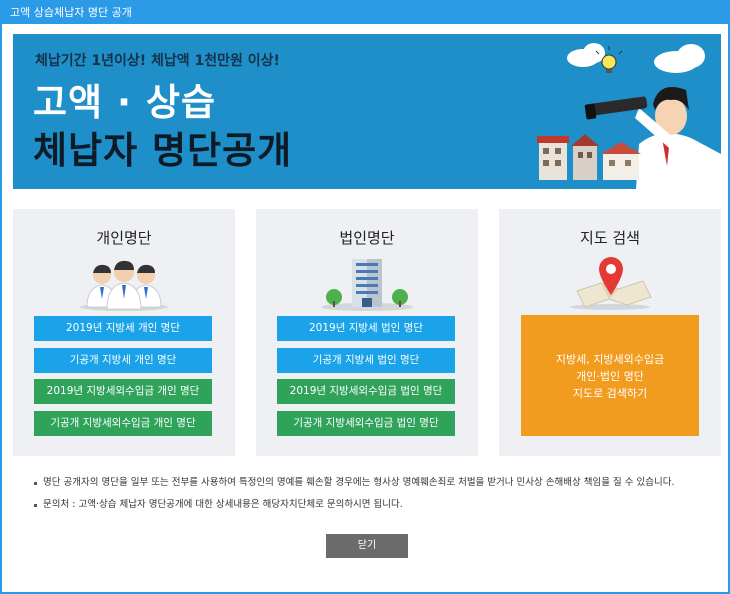 Image resolution: width=730 pixels, height=594 pixels. Describe the element at coordinates (123, 391) in the screenshot. I see `personal-2019-non-tax-revenue-button: 2019년 지방세외수입금 개인 명단` at that location.